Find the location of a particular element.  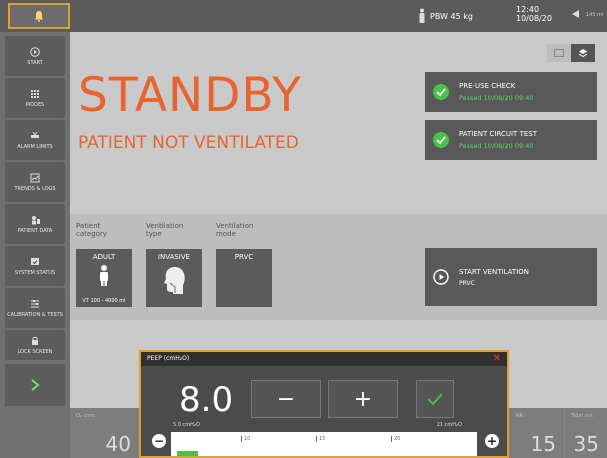

value-cell-rr: RR 15 is located at coordinates (537, 433).